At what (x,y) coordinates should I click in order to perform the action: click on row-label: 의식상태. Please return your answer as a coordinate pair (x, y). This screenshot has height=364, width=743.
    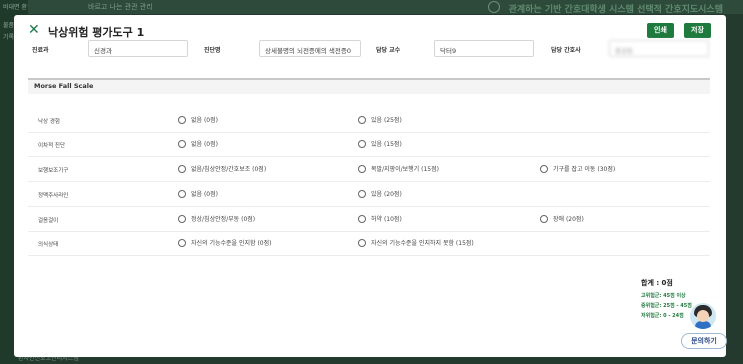
    Looking at the image, I should click on (48, 245).